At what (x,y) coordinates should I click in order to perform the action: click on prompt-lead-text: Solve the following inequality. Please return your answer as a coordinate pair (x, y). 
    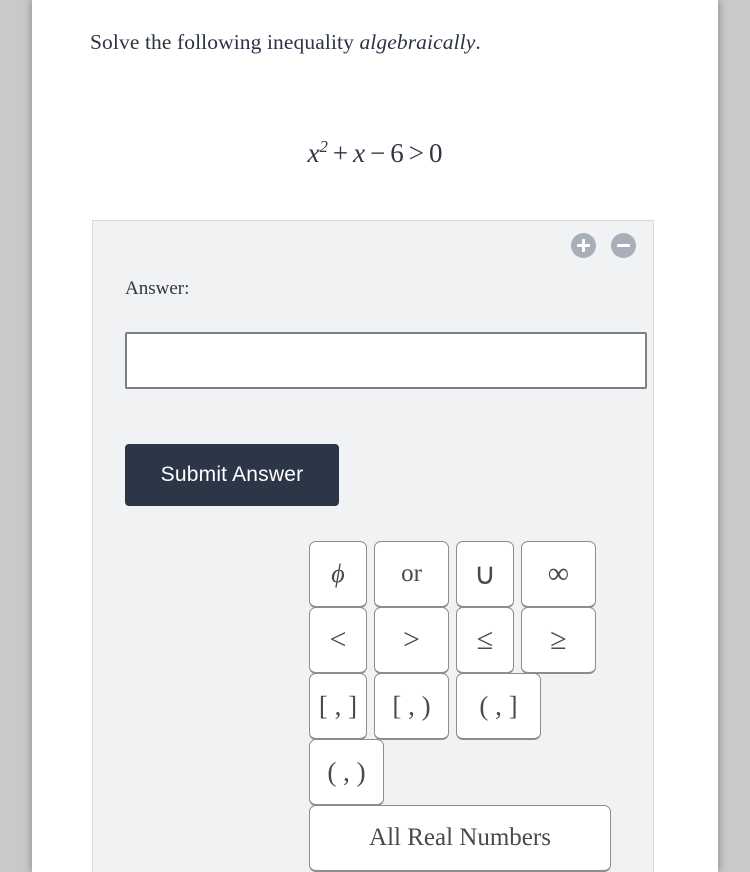
    Looking at the image, I should click on (225, 42).